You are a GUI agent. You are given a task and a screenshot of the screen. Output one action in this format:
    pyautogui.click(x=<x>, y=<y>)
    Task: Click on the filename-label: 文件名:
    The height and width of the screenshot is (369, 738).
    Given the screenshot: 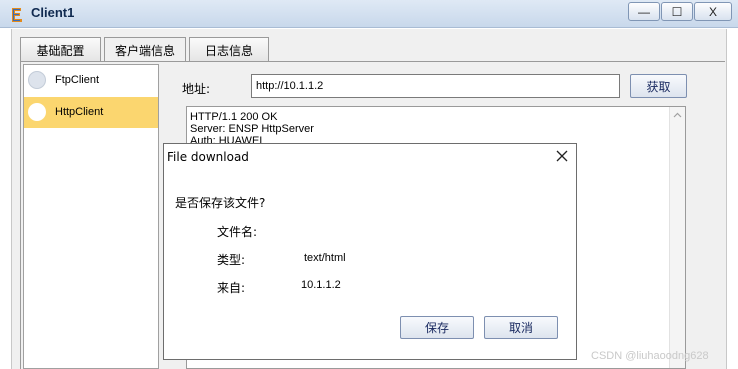 What is the action you would take?
    pyautogui.click(x=237, y=232)
    